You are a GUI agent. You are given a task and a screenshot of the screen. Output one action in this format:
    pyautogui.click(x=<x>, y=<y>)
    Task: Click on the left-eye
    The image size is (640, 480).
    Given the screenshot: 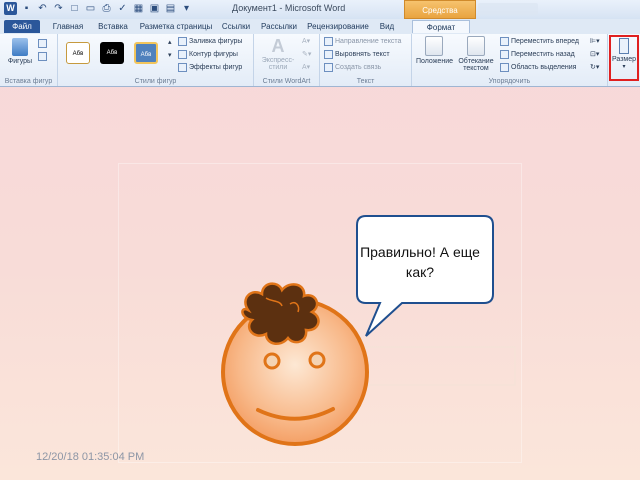 What is the action you would take?
    pyautogui.click(x=272, y=361)
    